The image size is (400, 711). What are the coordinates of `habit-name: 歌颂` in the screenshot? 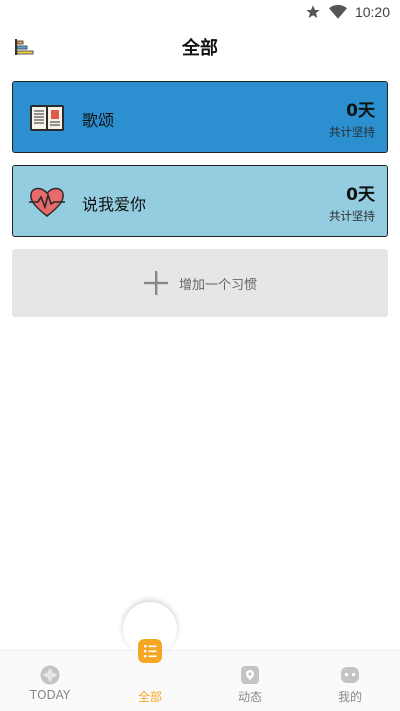 It's located at (98, 120).